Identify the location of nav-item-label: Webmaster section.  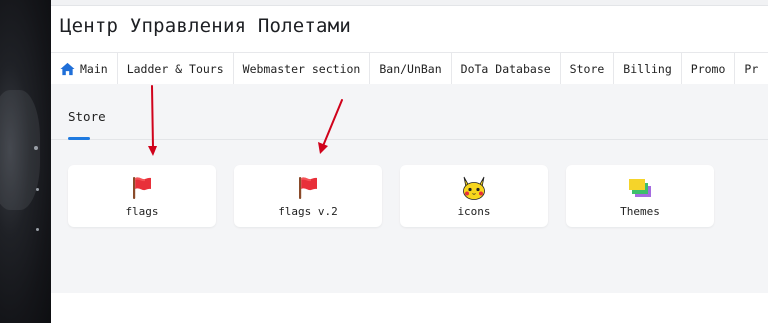
(301, 68).